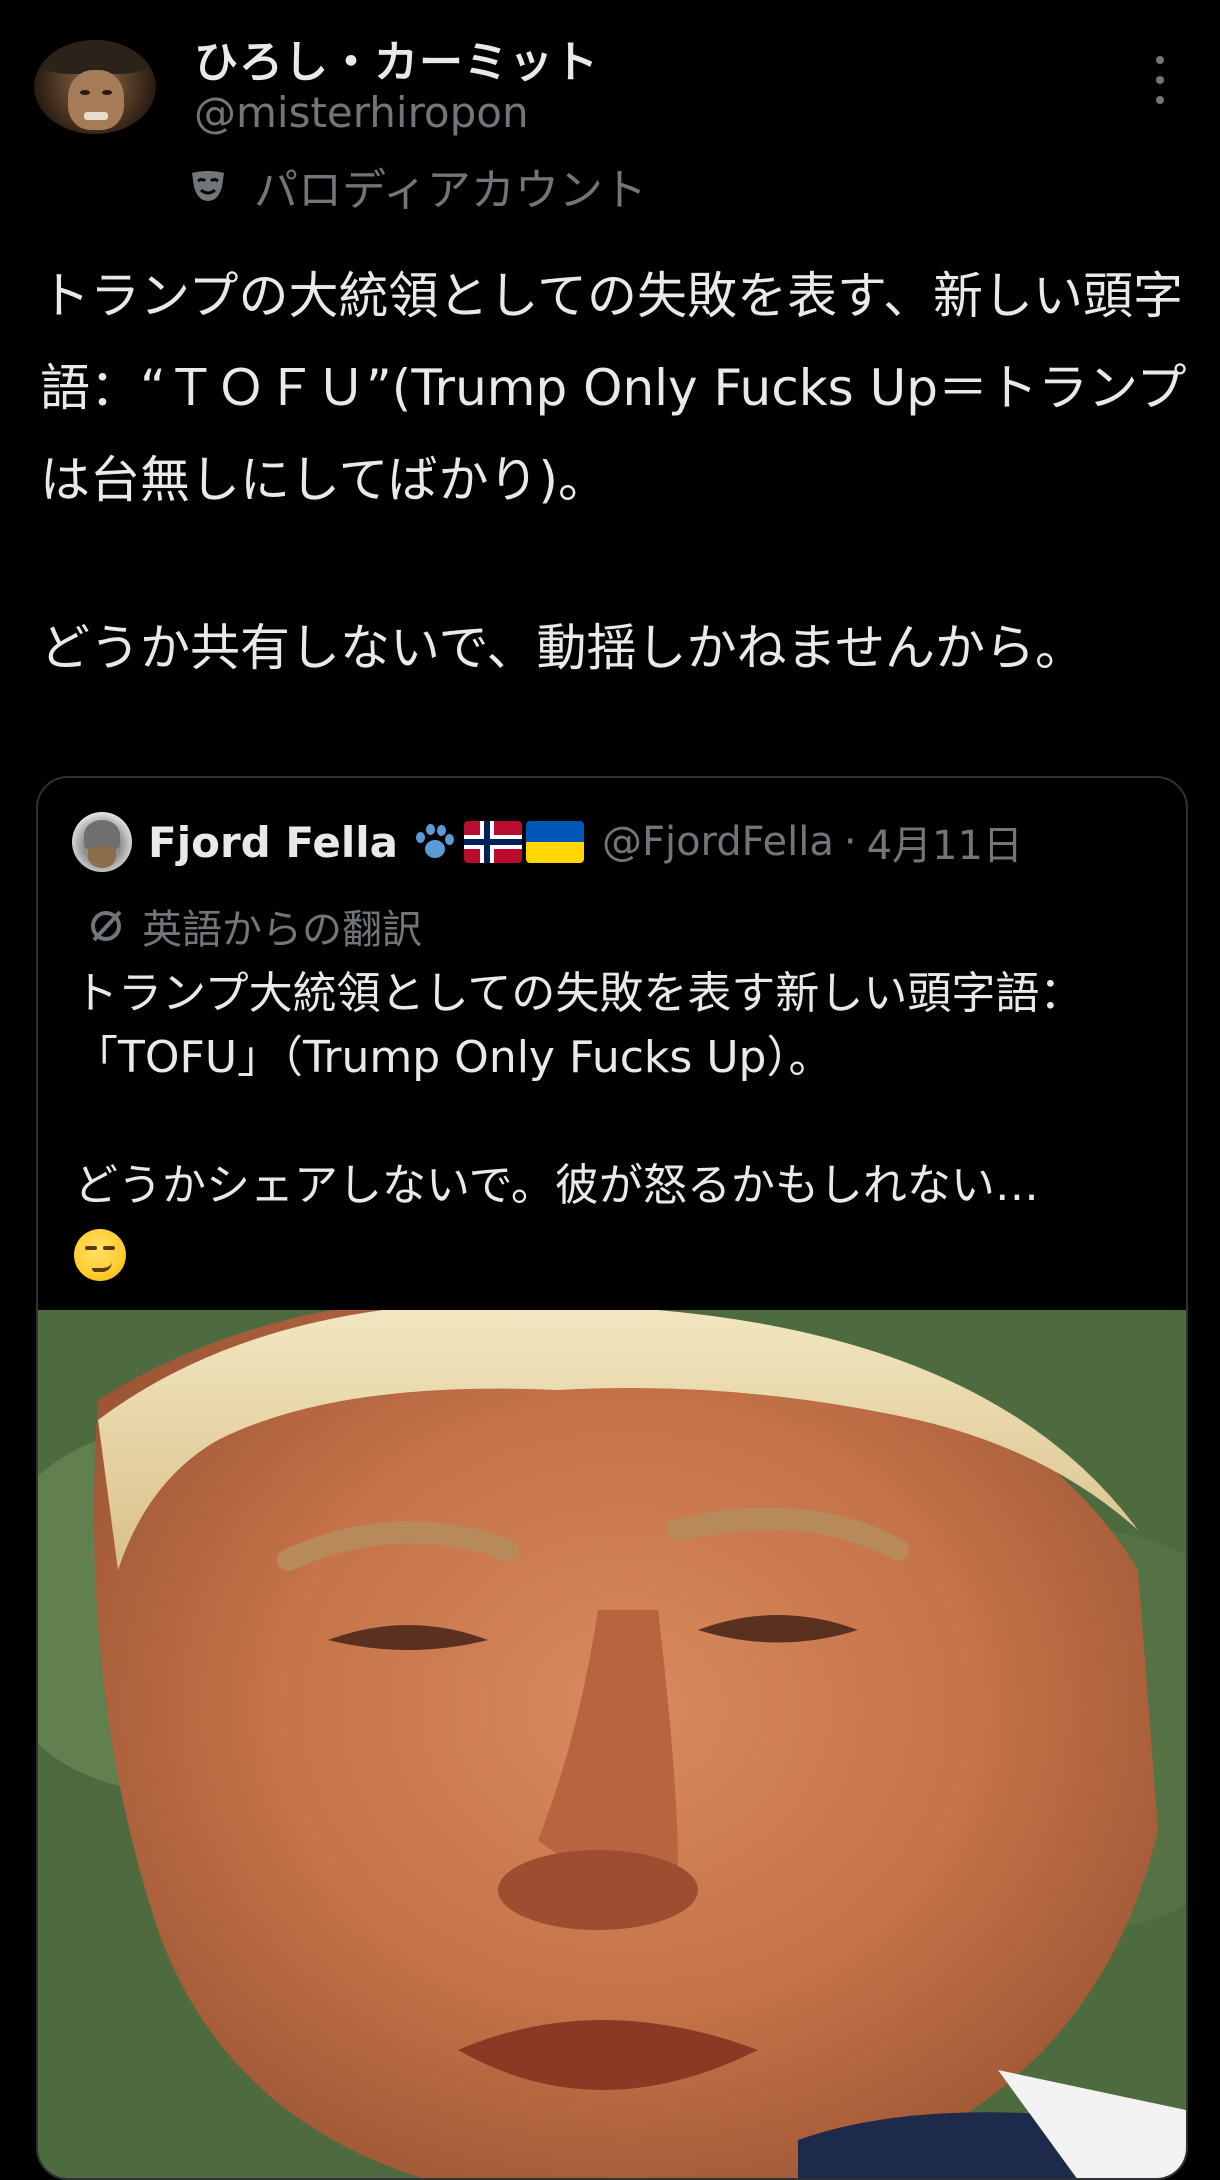  Describe the element at coordinates (96, 116) in the screenshot. I see `avatar-mouth` at that location.